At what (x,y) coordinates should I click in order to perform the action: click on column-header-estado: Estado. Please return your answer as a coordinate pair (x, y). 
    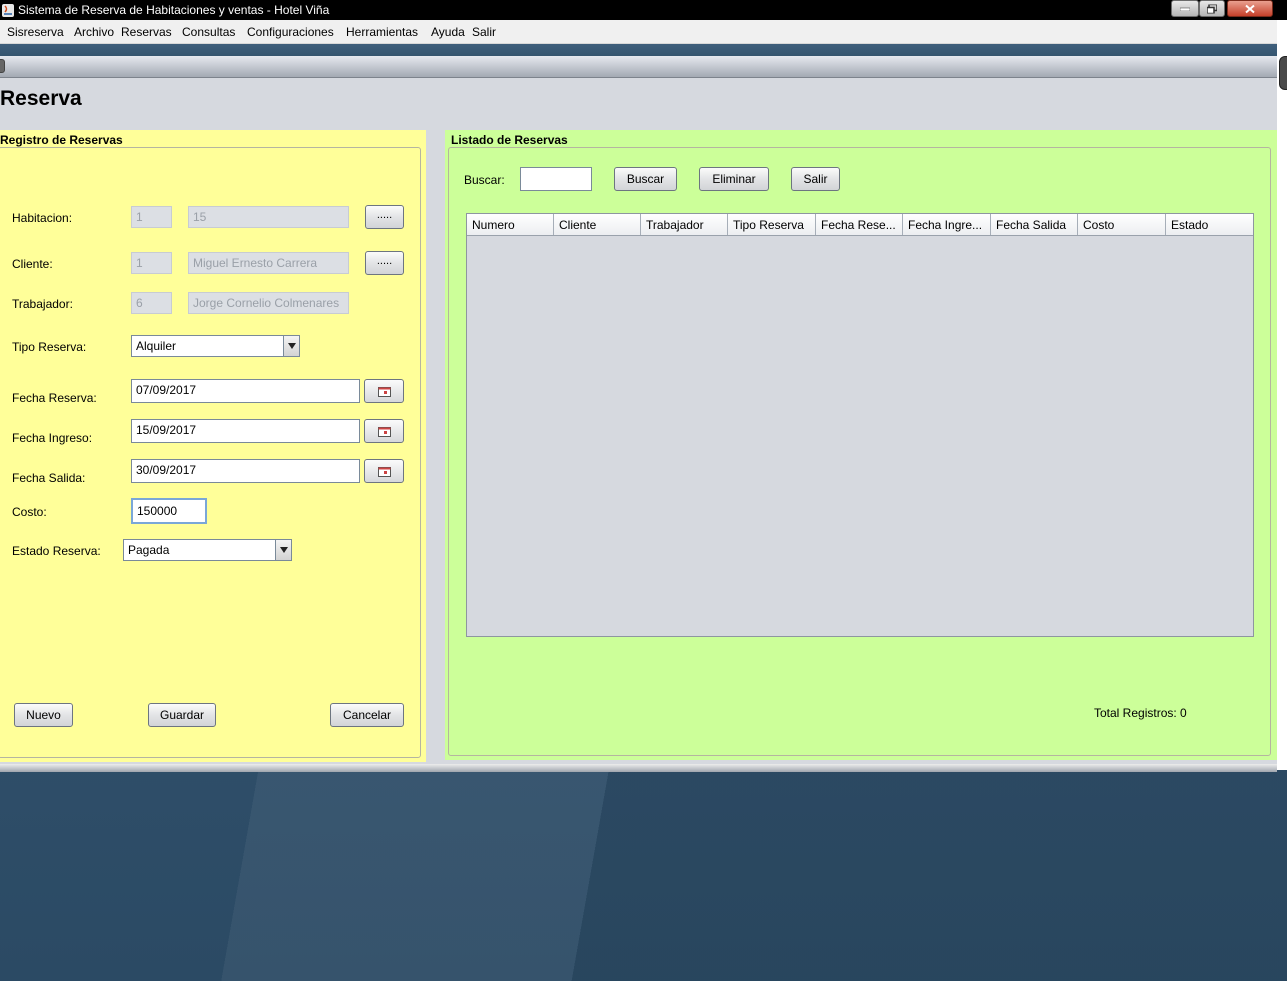
    Looking at the image, I should click on (1209, 224).